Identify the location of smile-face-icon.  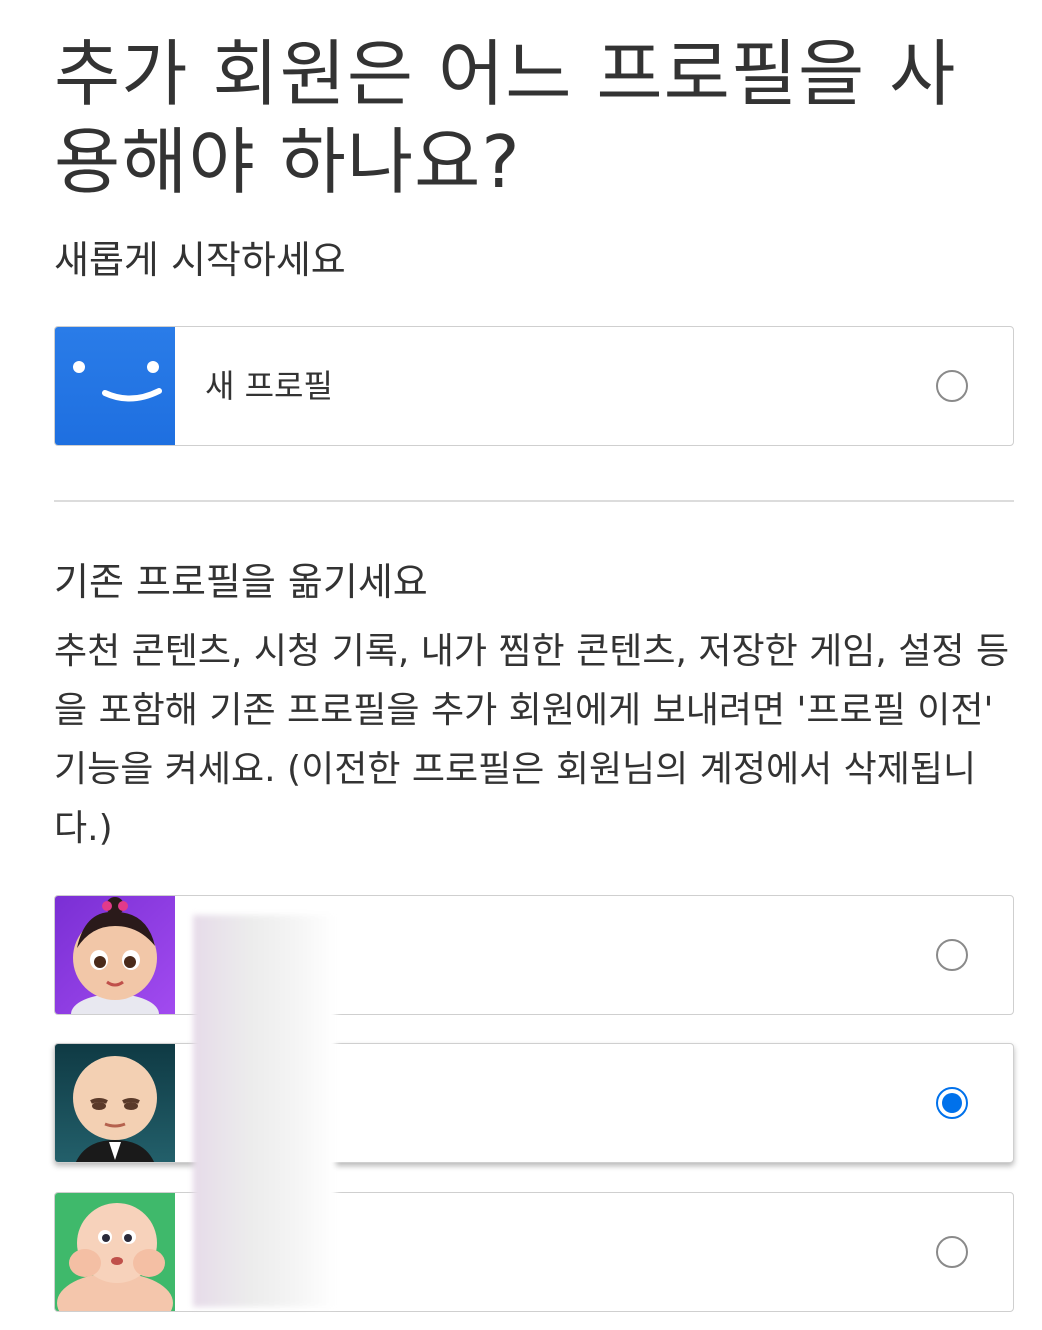
(115, 386).